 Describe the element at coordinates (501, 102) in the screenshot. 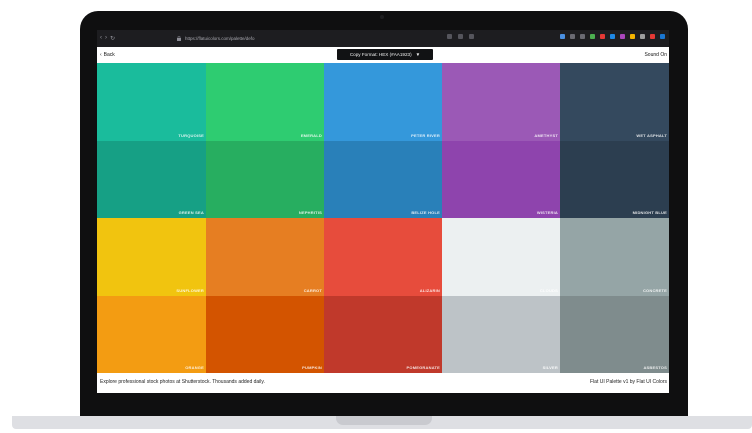

I see `color-swatch: Amethyst` at that location.